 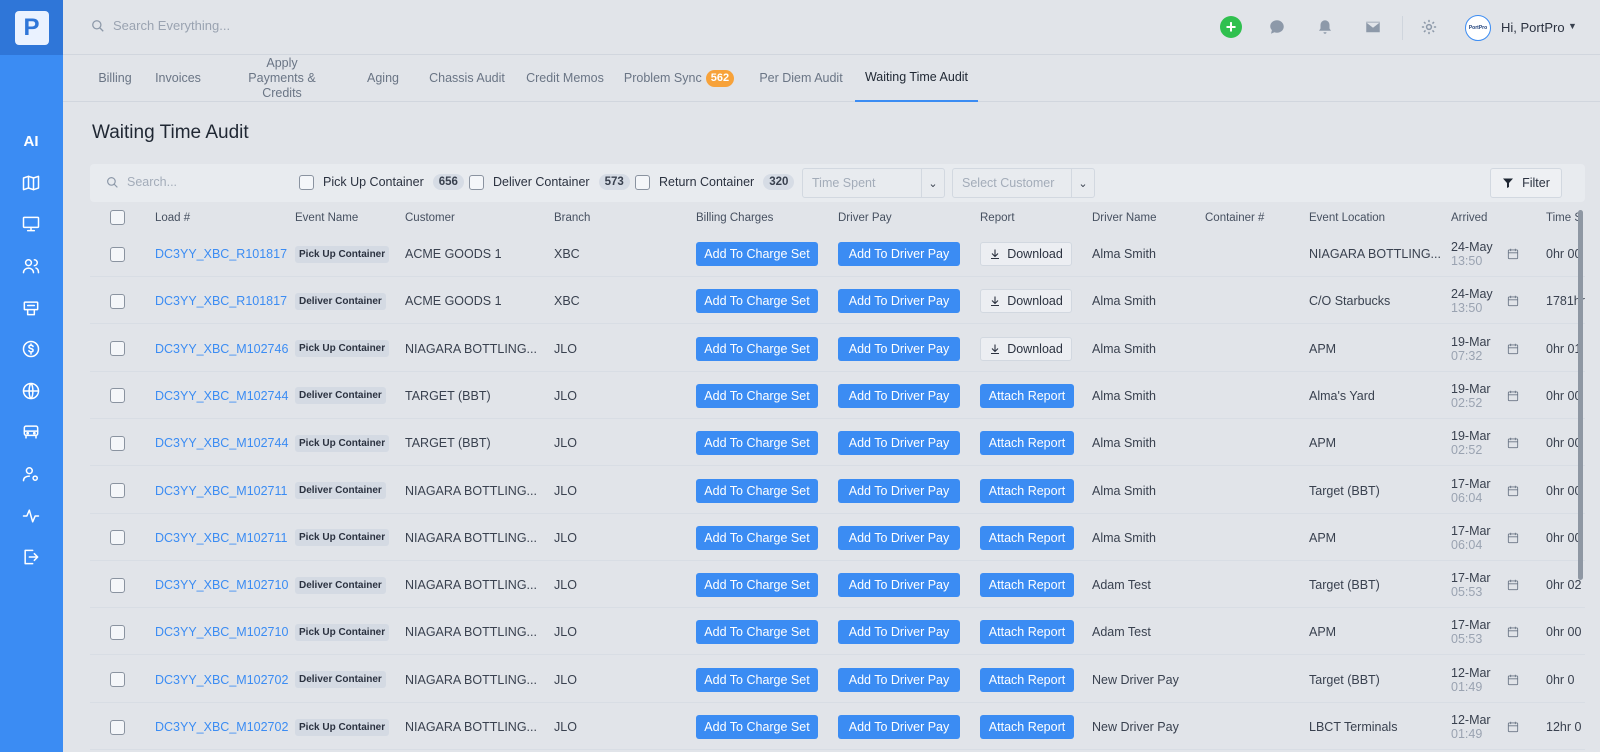 What do you see at coordinates (1347, 218) in the screenshot?
I see `col-event-location: Event Location` at bounding box center [1347, 218].